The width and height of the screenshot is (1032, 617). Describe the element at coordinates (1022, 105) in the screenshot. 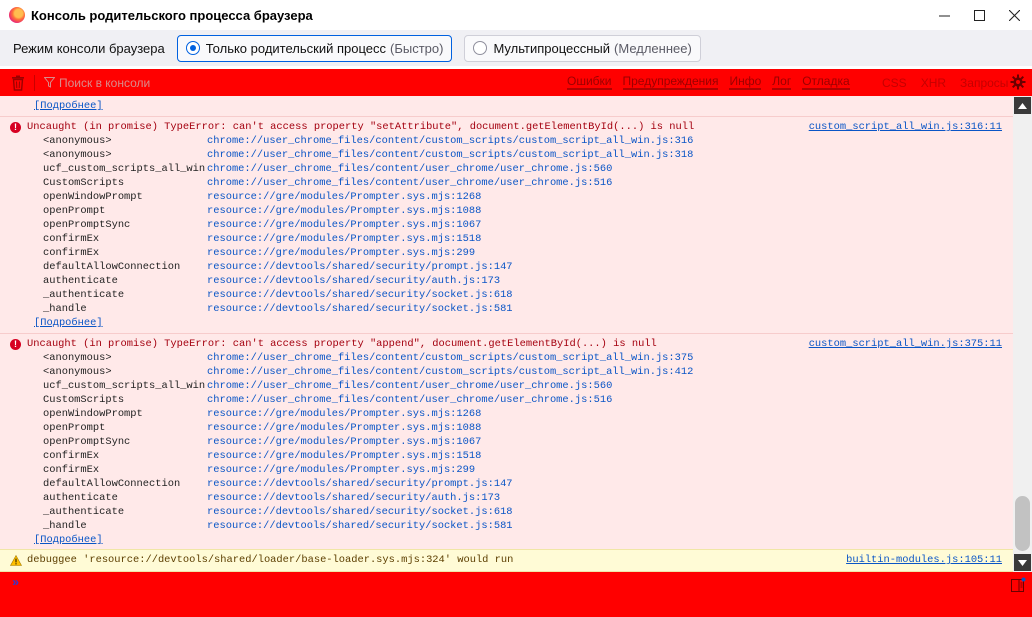

I see `scroll-up-button` at that location.